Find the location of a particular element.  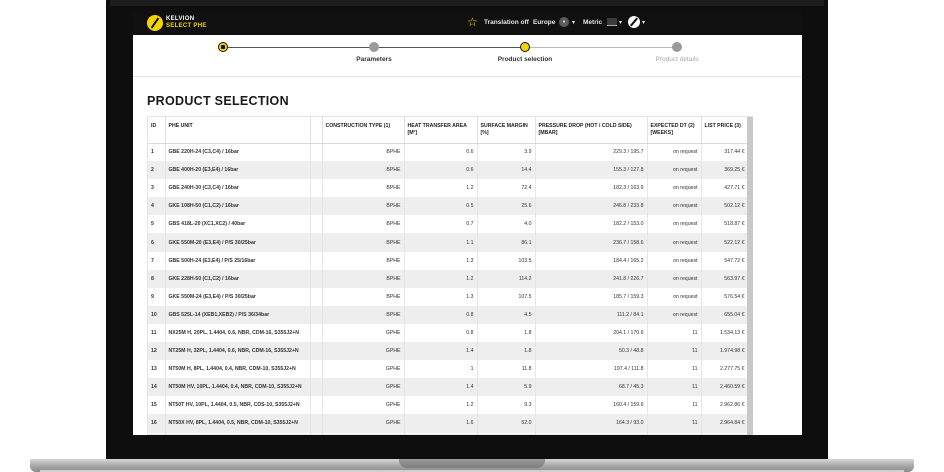

cell-id: 4 is located at coordinates (157, 206).